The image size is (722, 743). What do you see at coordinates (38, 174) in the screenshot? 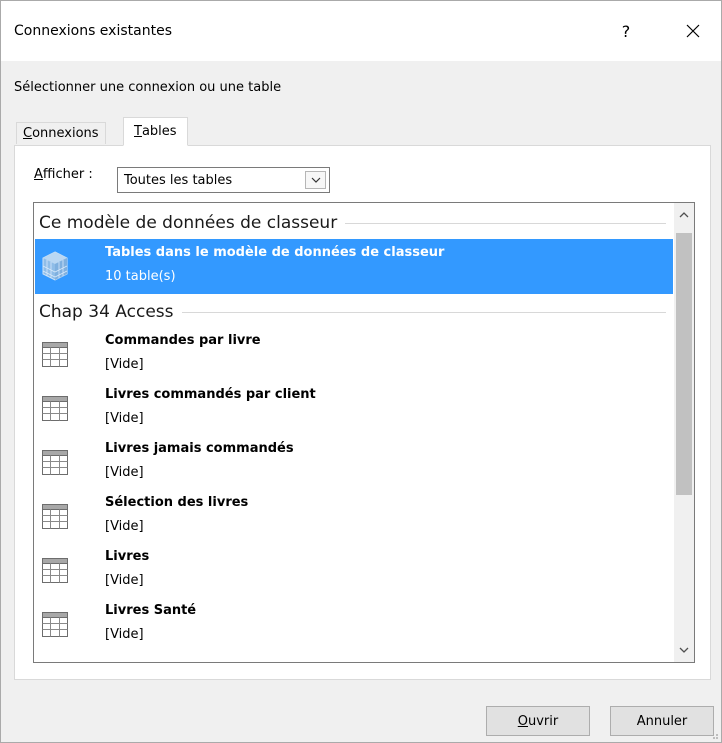
I see `show-label-accel: A` at bounding box center [38, 174].